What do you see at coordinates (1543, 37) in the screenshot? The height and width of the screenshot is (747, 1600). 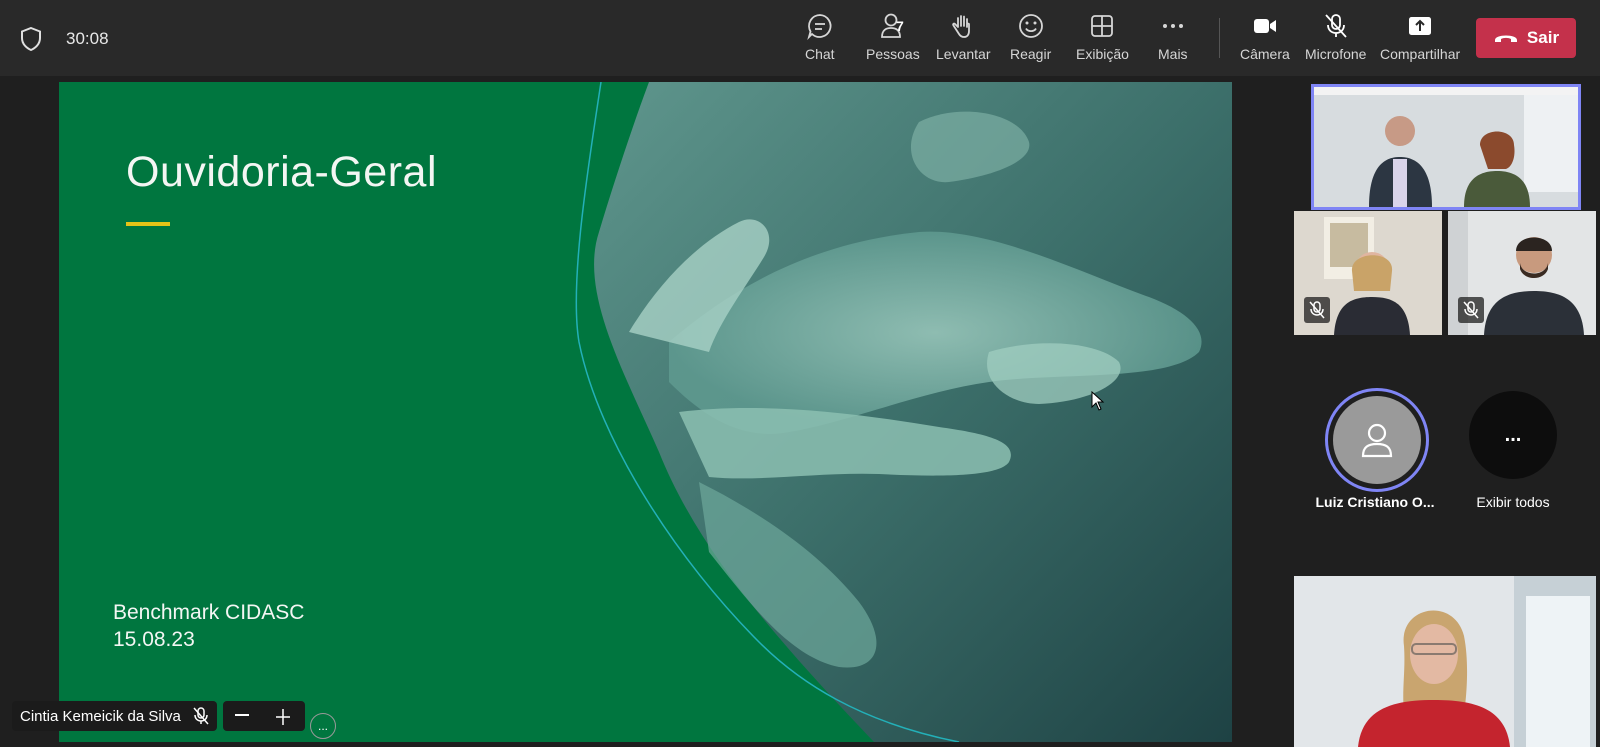 I see `leave-label: Sair` at bounding box center [1543, 37].